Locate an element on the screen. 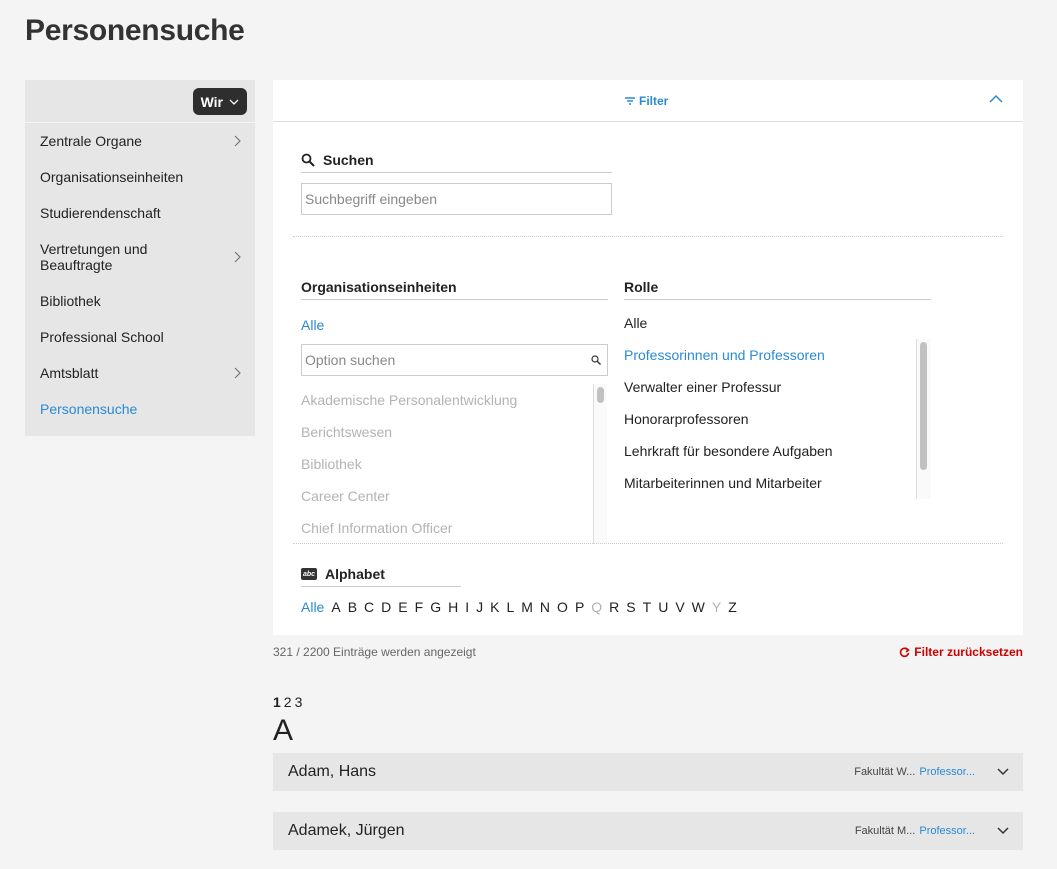  org-option-search-input is located at coordinates (442, 360).